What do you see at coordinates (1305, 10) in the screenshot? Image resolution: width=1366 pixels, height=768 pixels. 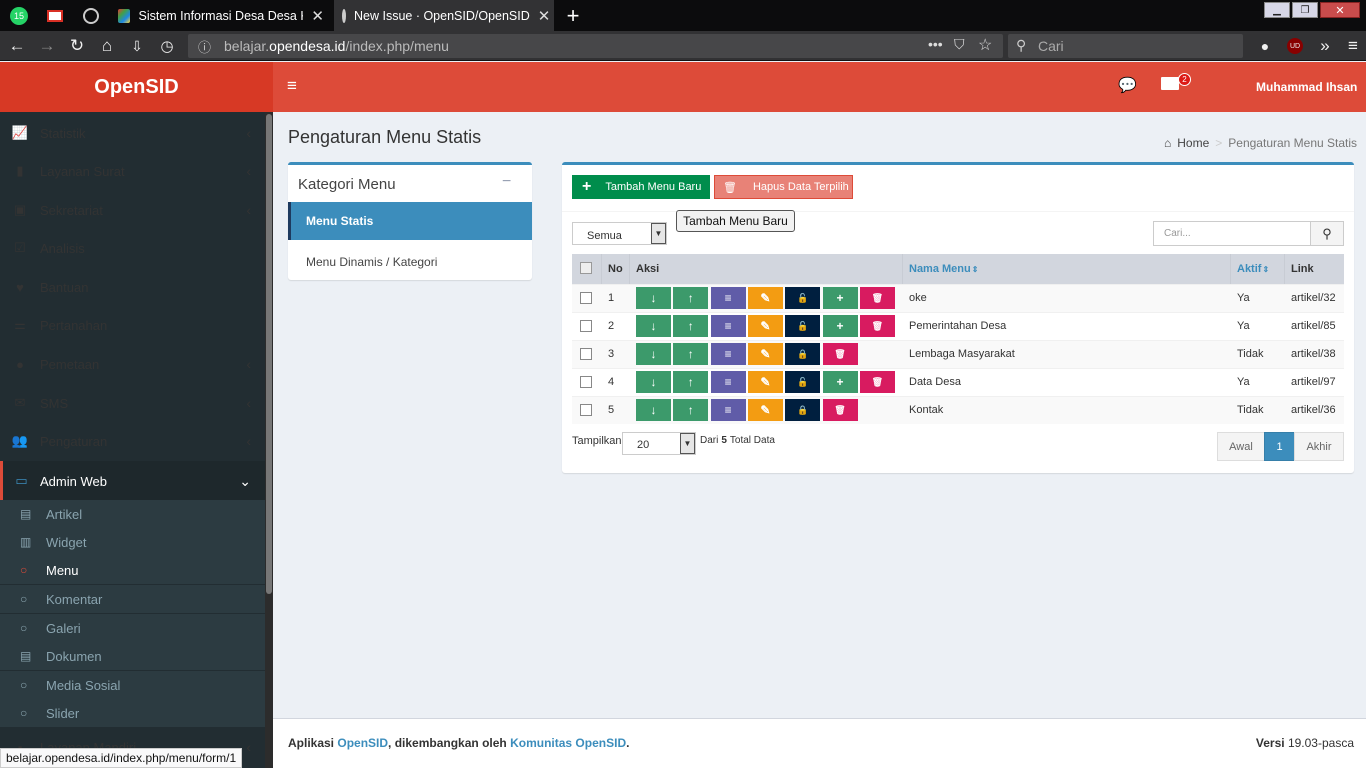 I see `maximize-button: ❐` at bounding box center [1305, 10].